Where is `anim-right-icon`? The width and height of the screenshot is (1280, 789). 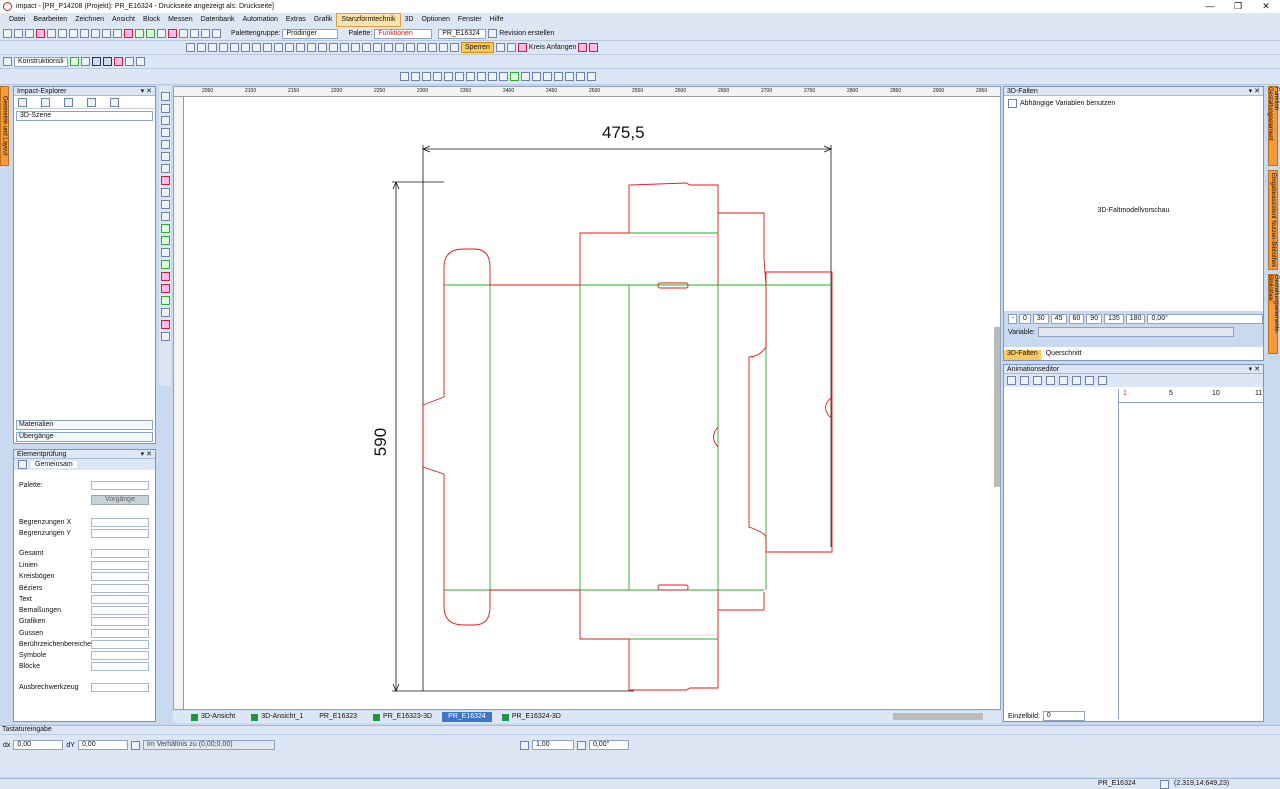
anim-right-icon is located at coordinates (1063, 380).